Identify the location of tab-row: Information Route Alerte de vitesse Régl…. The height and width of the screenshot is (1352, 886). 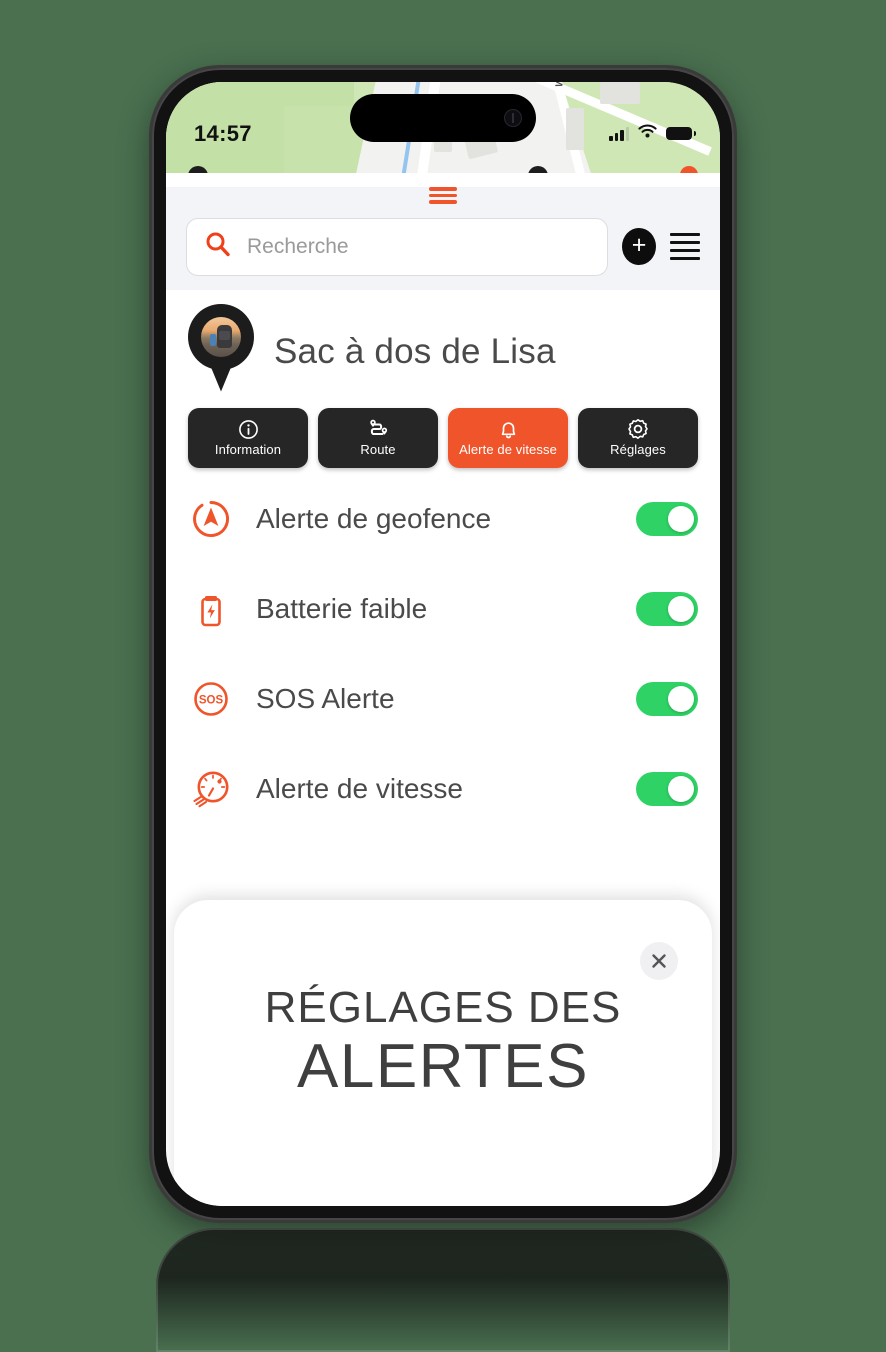
(443, 434).